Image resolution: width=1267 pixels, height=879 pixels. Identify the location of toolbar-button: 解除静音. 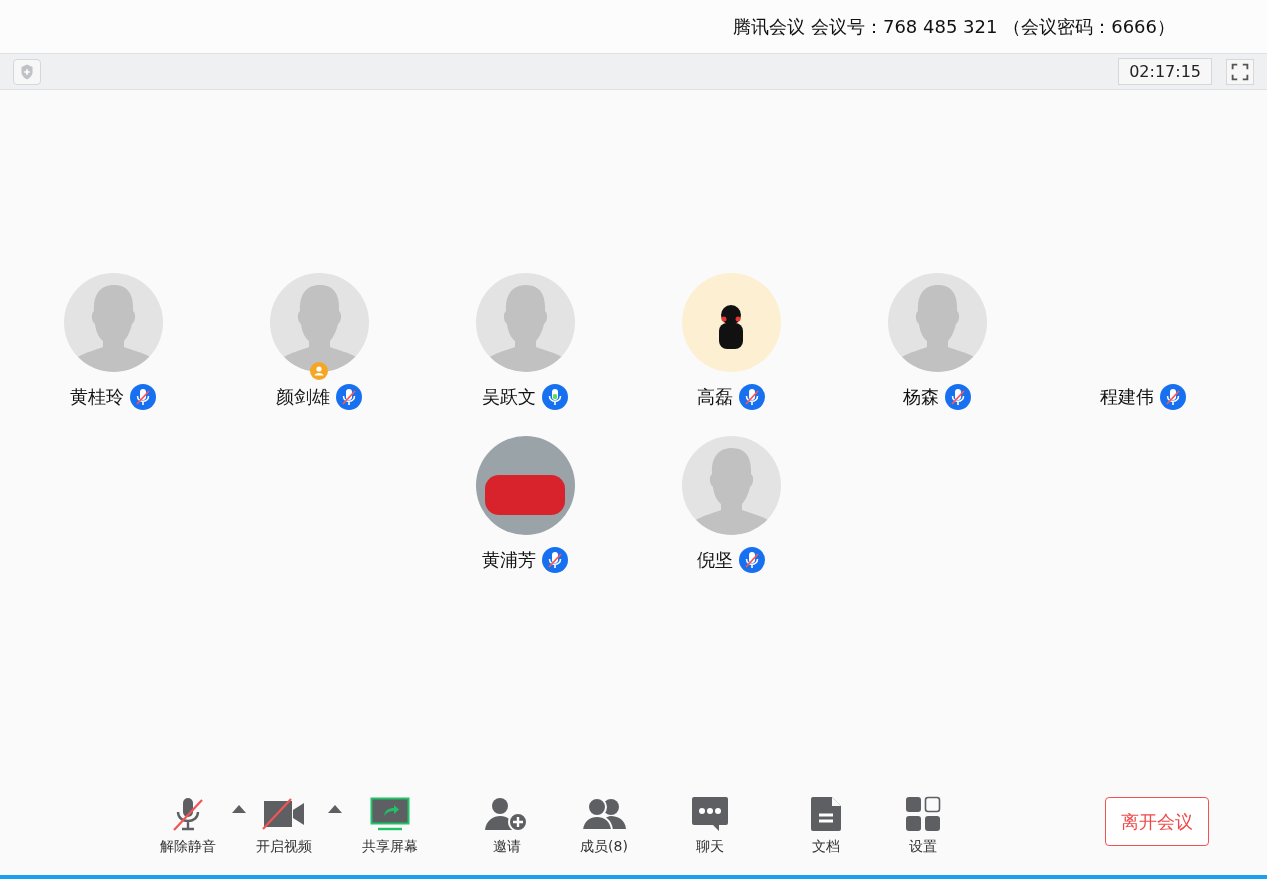
(188, 823).